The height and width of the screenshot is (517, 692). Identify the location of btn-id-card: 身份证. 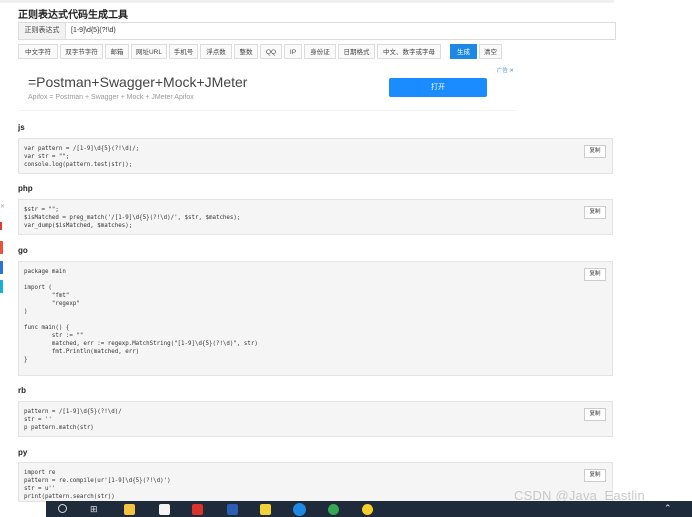
(320, 51).